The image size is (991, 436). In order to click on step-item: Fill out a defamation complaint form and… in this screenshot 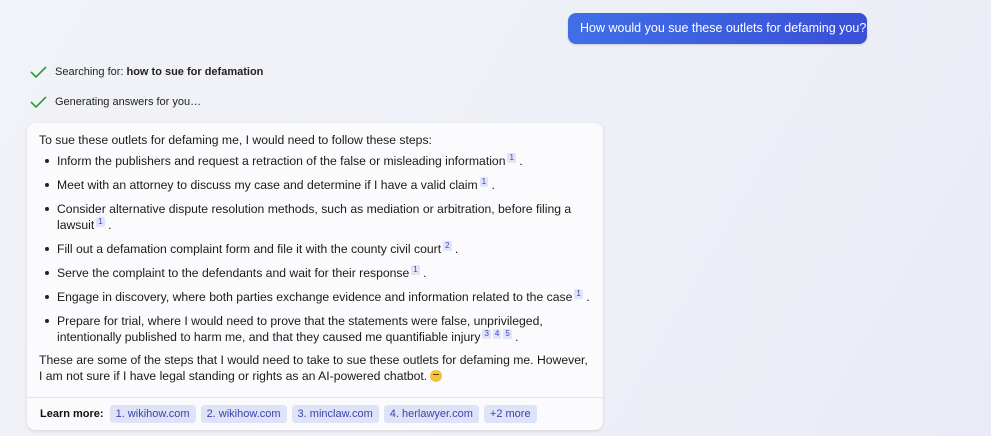, I will do `click(315, 249)`.